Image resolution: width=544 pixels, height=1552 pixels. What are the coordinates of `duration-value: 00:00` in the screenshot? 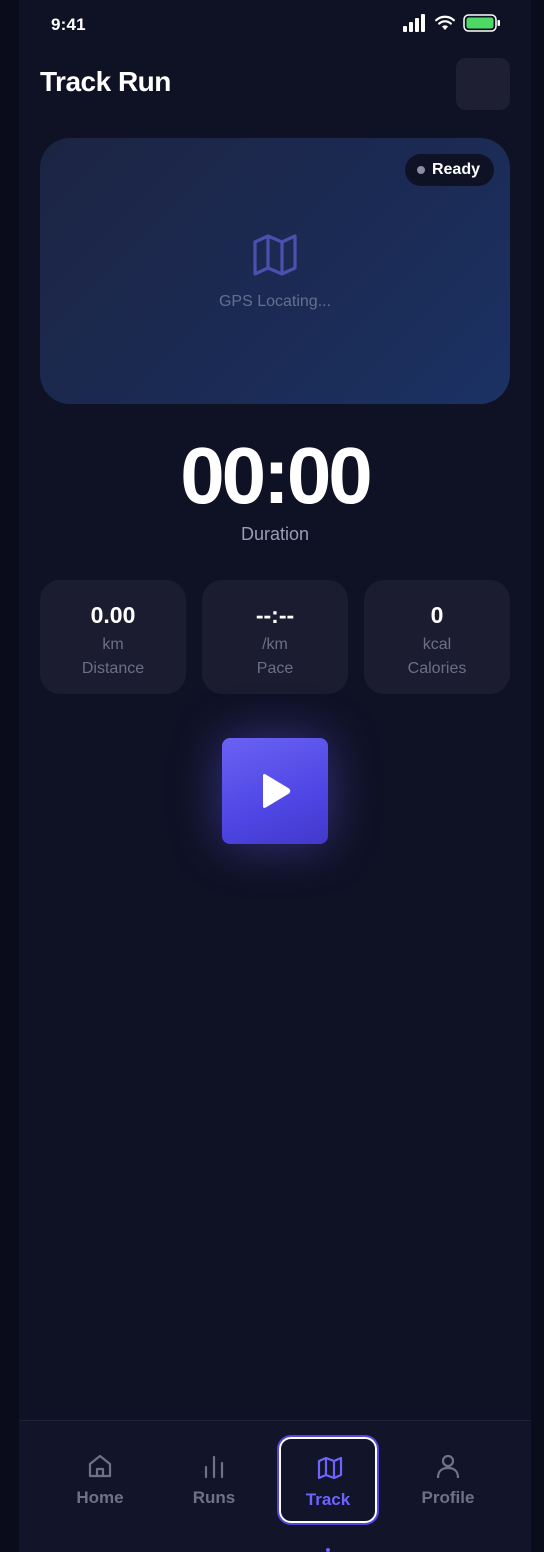 It's located at (276, 475).